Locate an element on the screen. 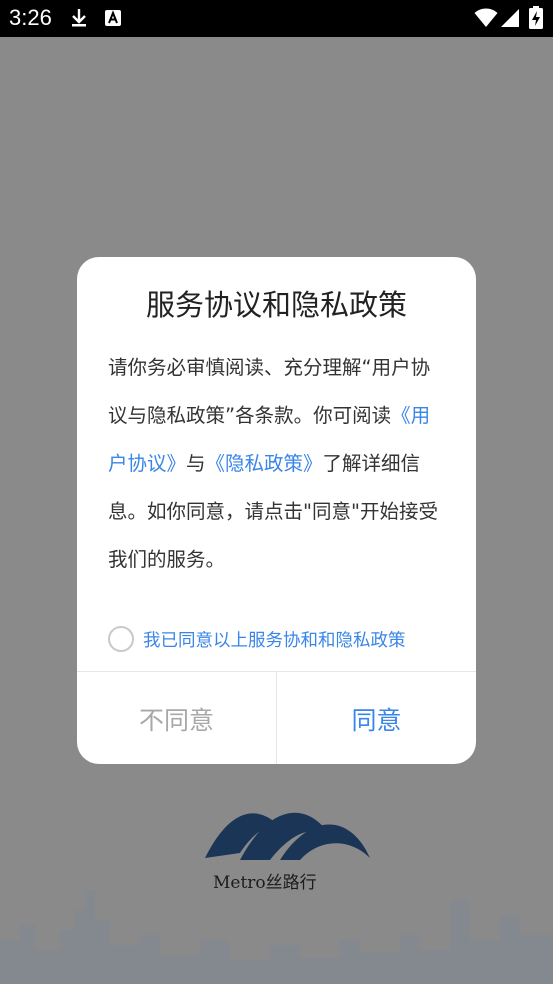 The height and width of the screenshot is (984, 553). disagree-button: 不同意 is located at coordinates (177, 718).